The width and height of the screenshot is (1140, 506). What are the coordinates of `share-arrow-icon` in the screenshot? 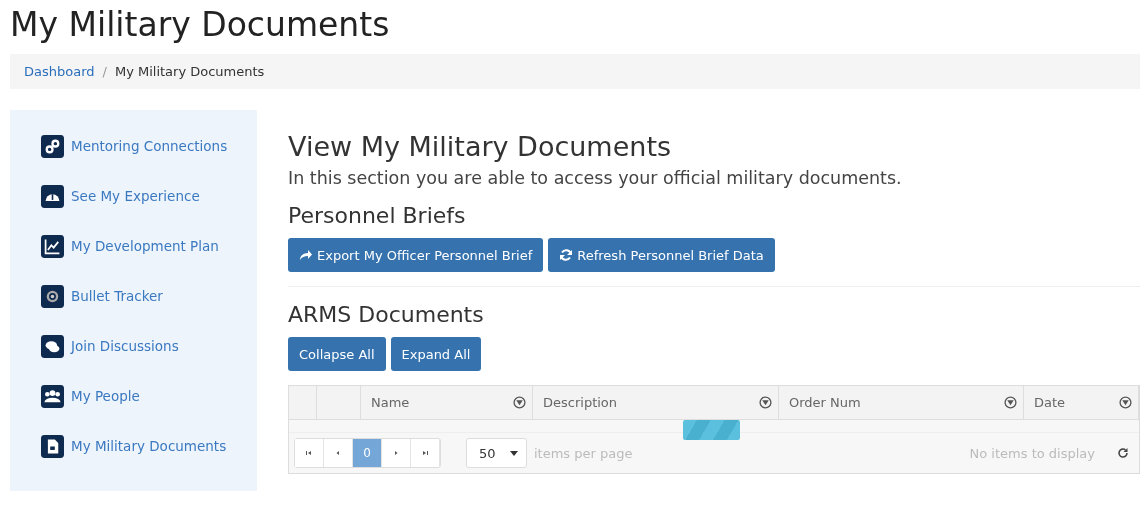 It's located at (306, 255).